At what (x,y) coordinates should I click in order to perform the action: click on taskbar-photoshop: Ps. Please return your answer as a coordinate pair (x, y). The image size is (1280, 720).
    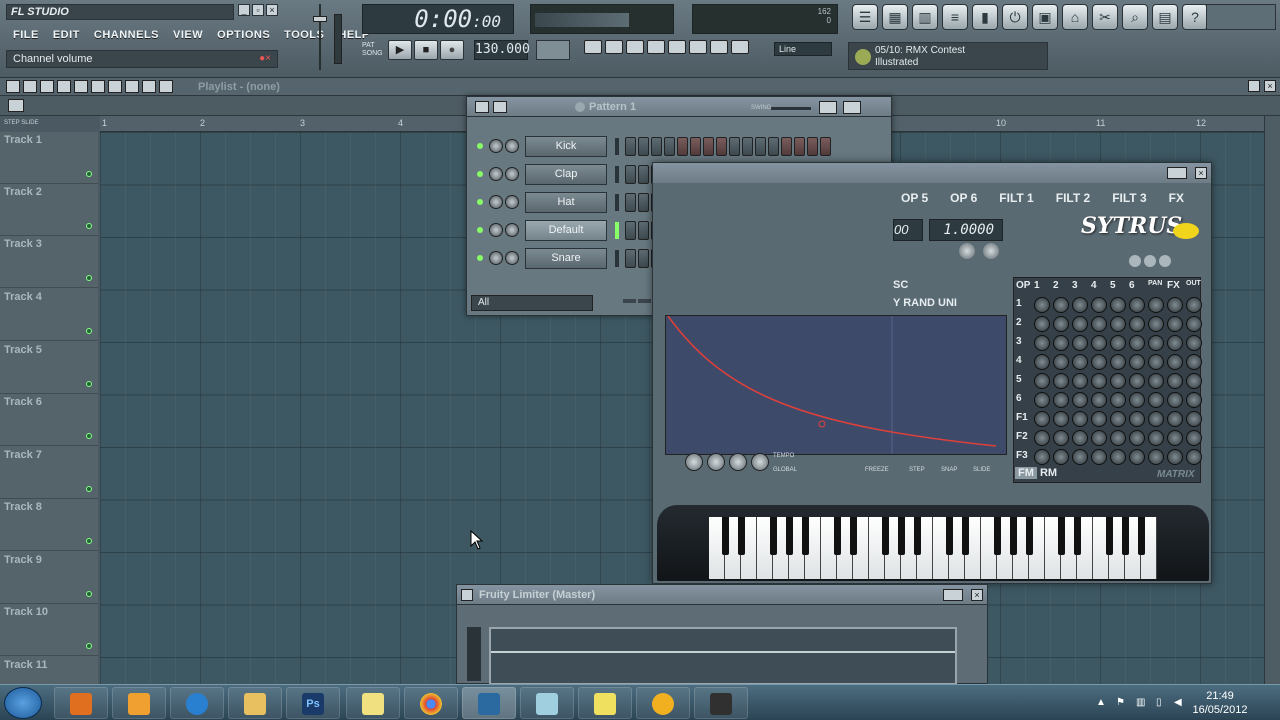
    Looking at the image, I should click on (313, 703).